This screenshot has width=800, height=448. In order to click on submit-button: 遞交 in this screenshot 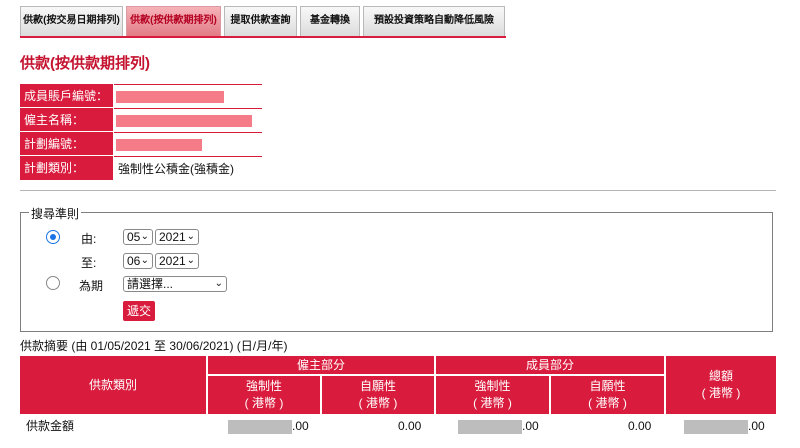, I will do `click(139, 311)`.